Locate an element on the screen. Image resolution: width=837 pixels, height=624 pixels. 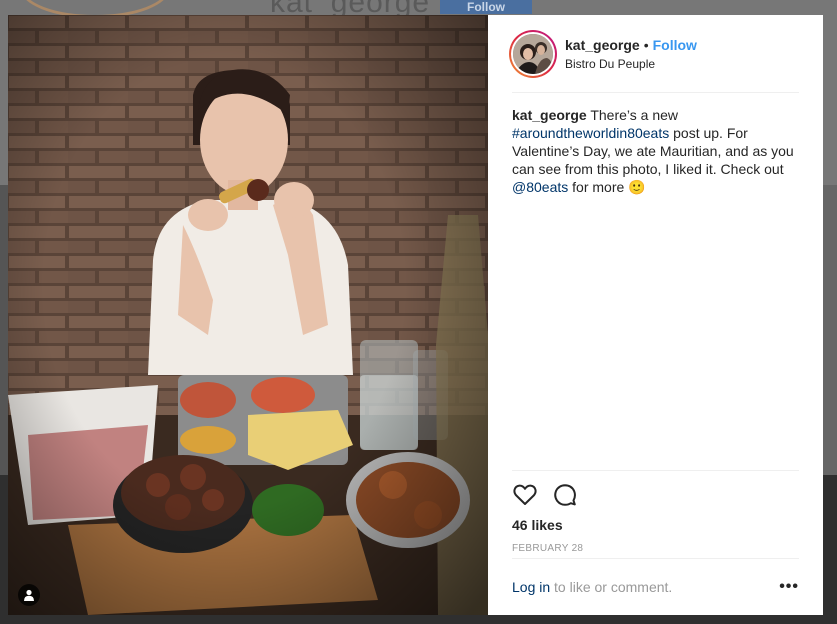
user-tag-button is located at coordinates (29, 595).